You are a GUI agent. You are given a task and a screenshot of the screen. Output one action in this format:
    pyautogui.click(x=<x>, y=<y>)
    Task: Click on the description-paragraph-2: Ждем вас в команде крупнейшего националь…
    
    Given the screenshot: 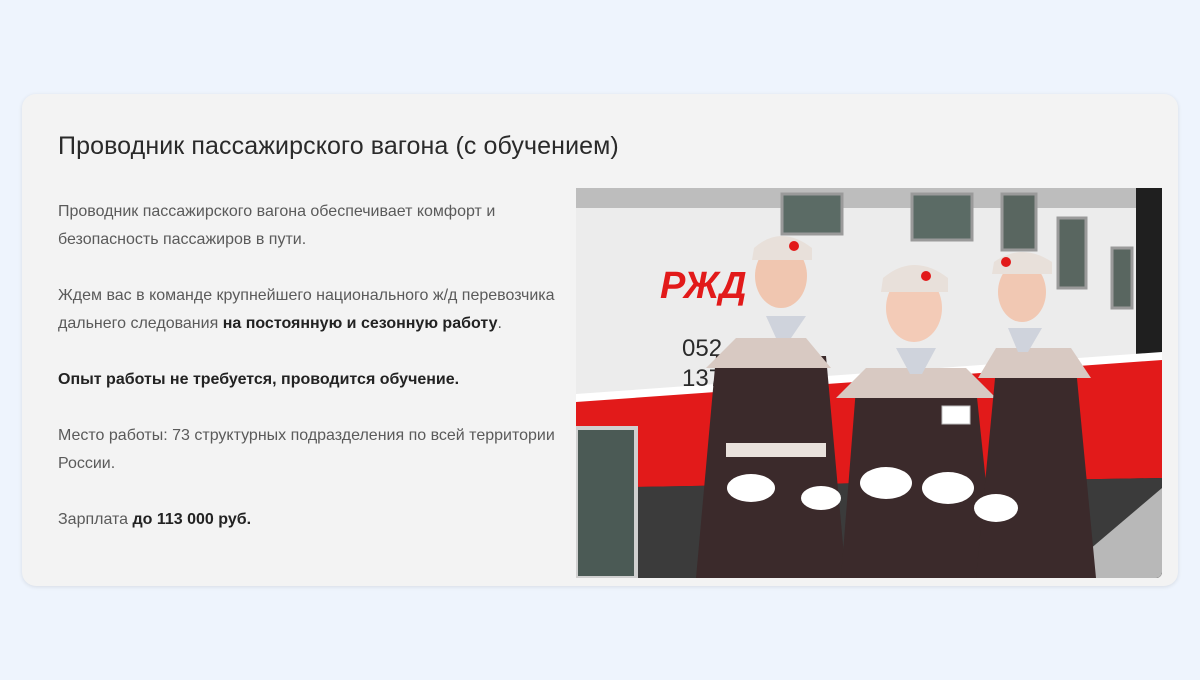 What is the action you would take?
    pyautogui.click(x=318, y=310)
    